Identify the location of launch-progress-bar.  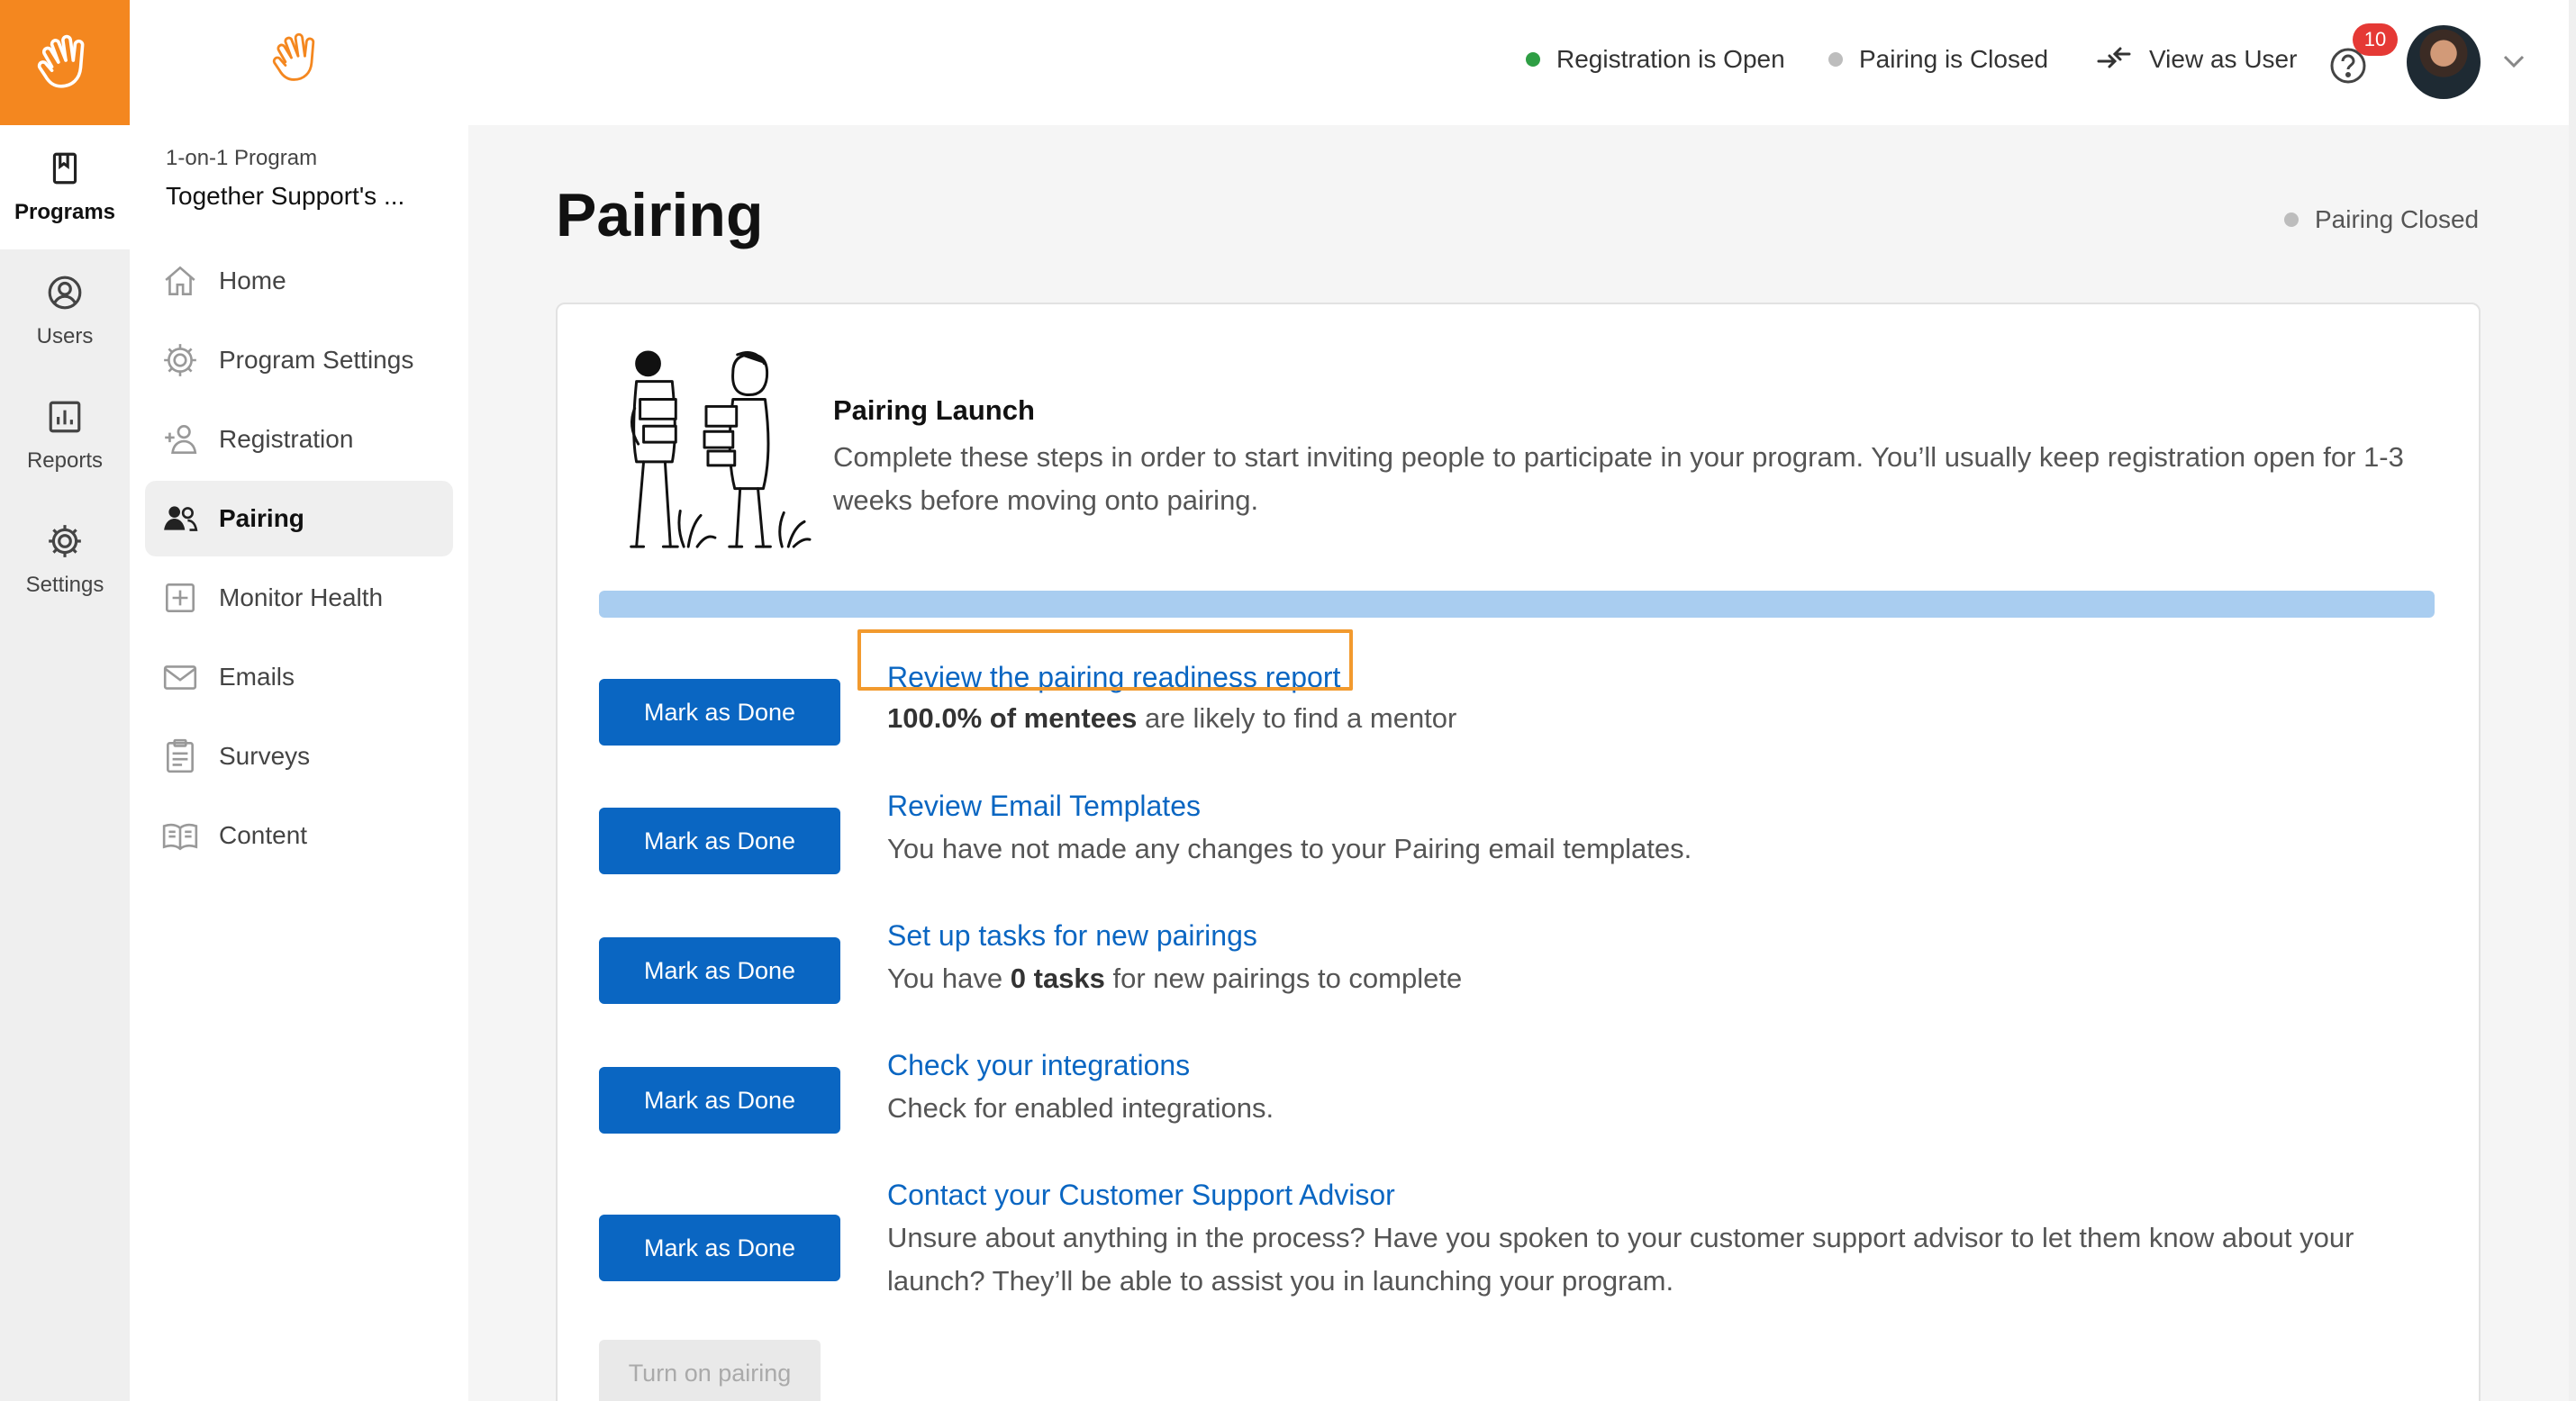
(1517, 604).